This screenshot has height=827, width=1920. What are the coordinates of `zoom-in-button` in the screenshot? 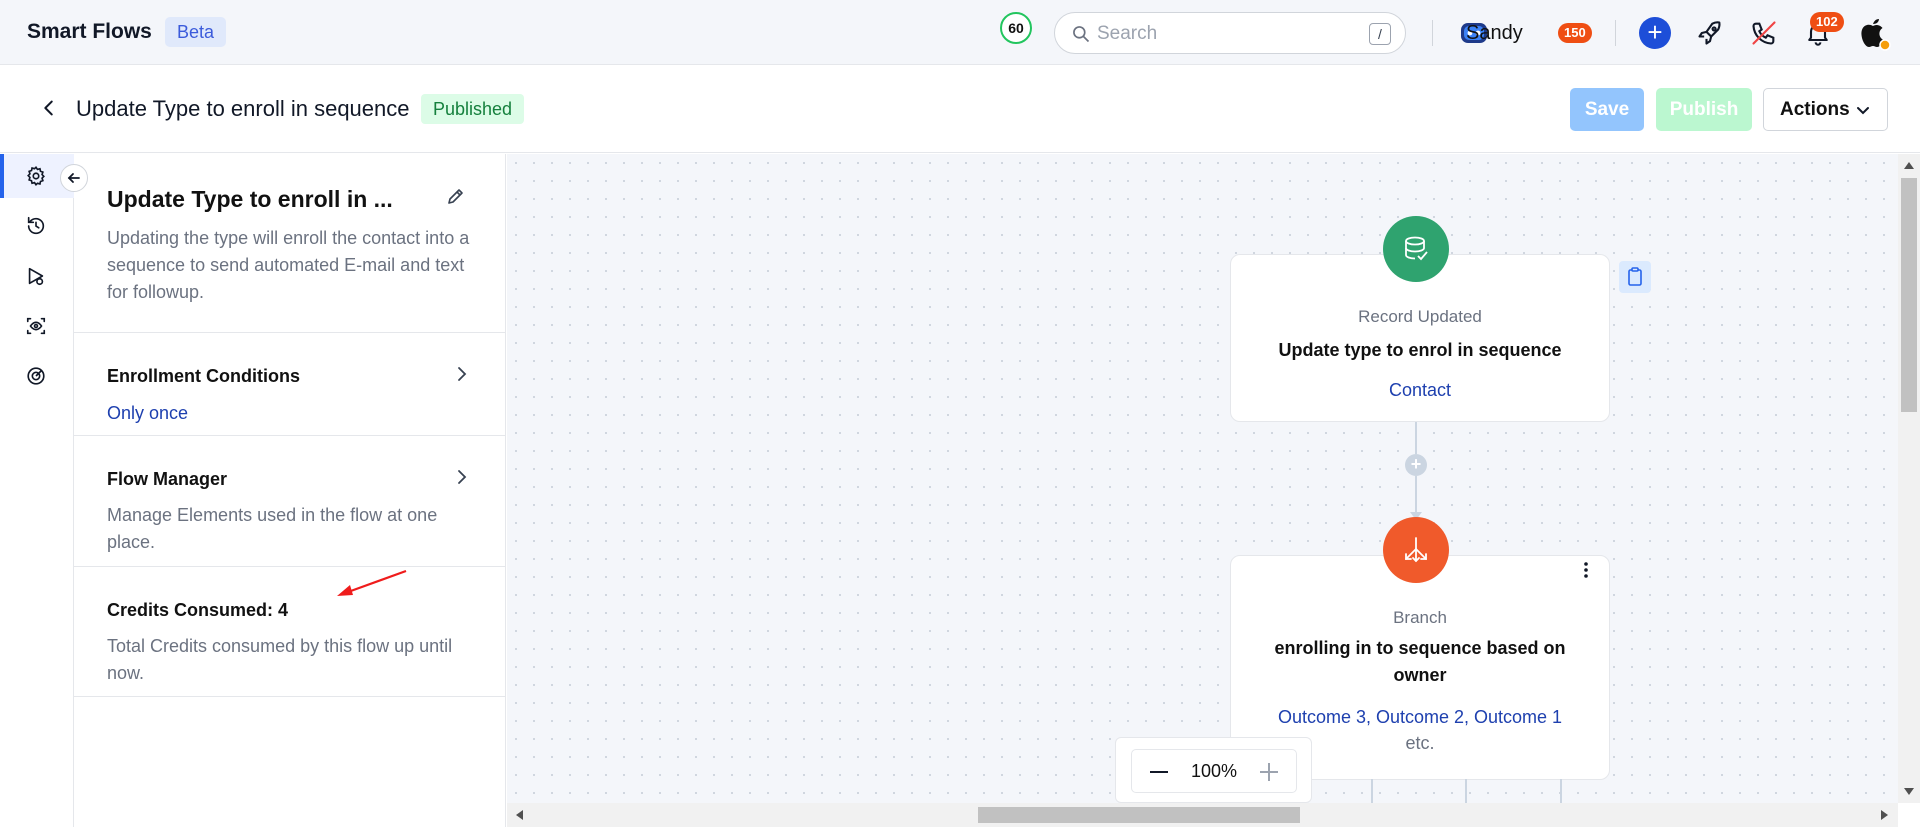 It's located at (1269, 772).